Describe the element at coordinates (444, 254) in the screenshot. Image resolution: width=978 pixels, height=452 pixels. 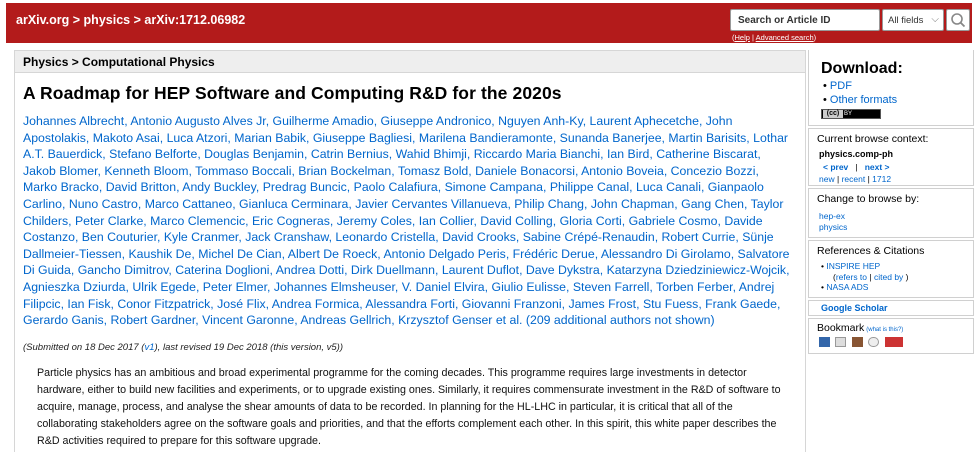
I see `author-link: Antonio Delgado Peris` at that location.